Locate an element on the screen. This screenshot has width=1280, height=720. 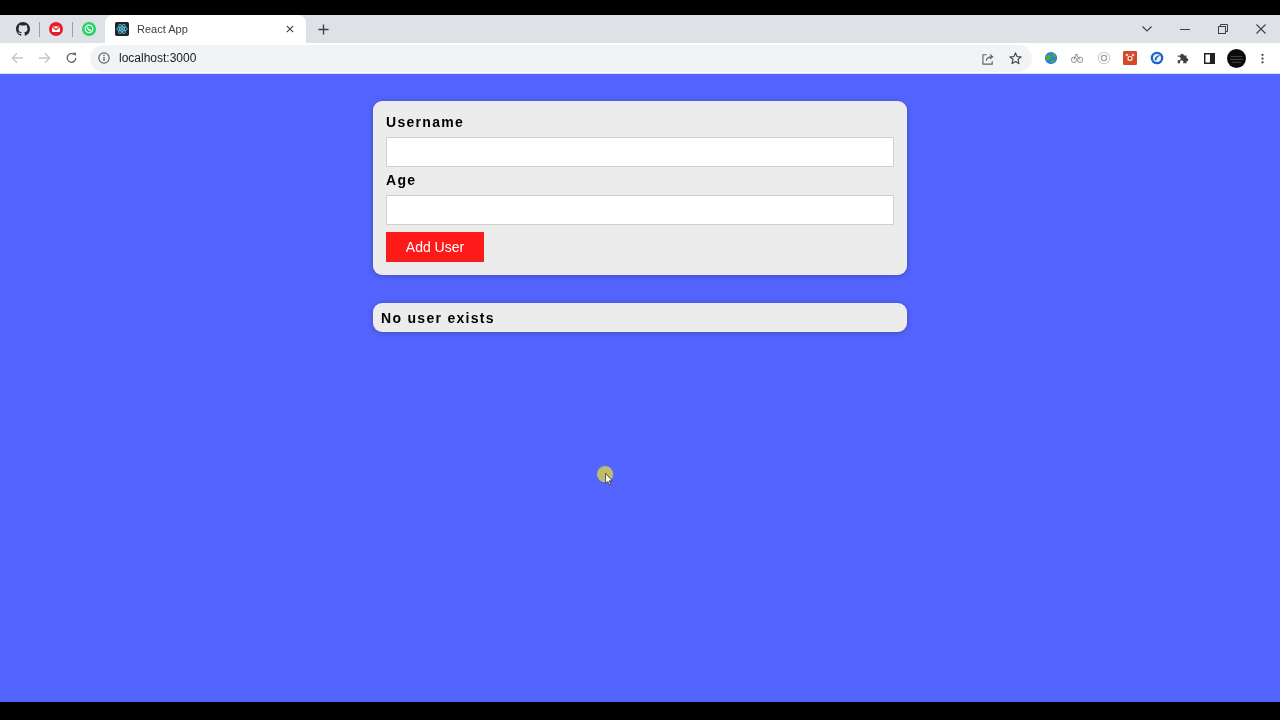
mail-icon is located at coordinates (55, 29).